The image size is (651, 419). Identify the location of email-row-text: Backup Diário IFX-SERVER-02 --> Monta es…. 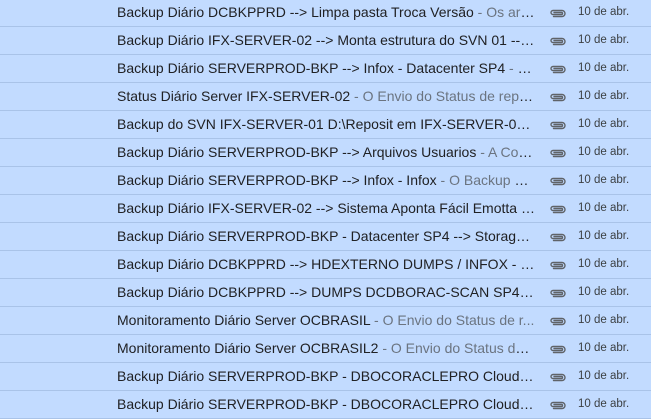
(326, 40).